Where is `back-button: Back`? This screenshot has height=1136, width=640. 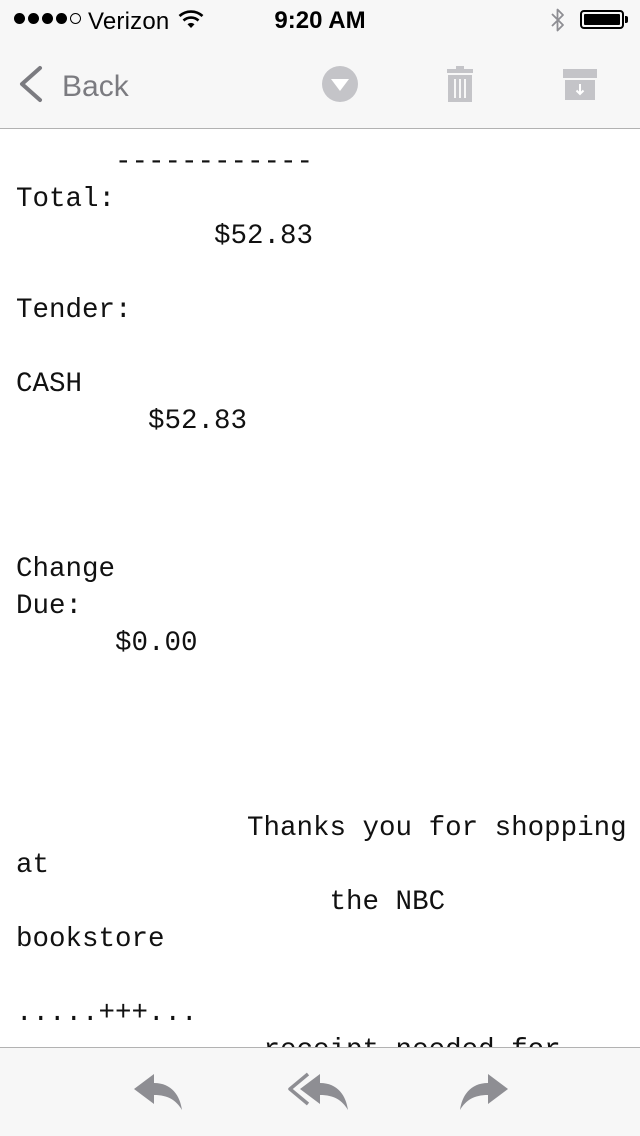
back-button: Back is located at coordinates (72, 86).